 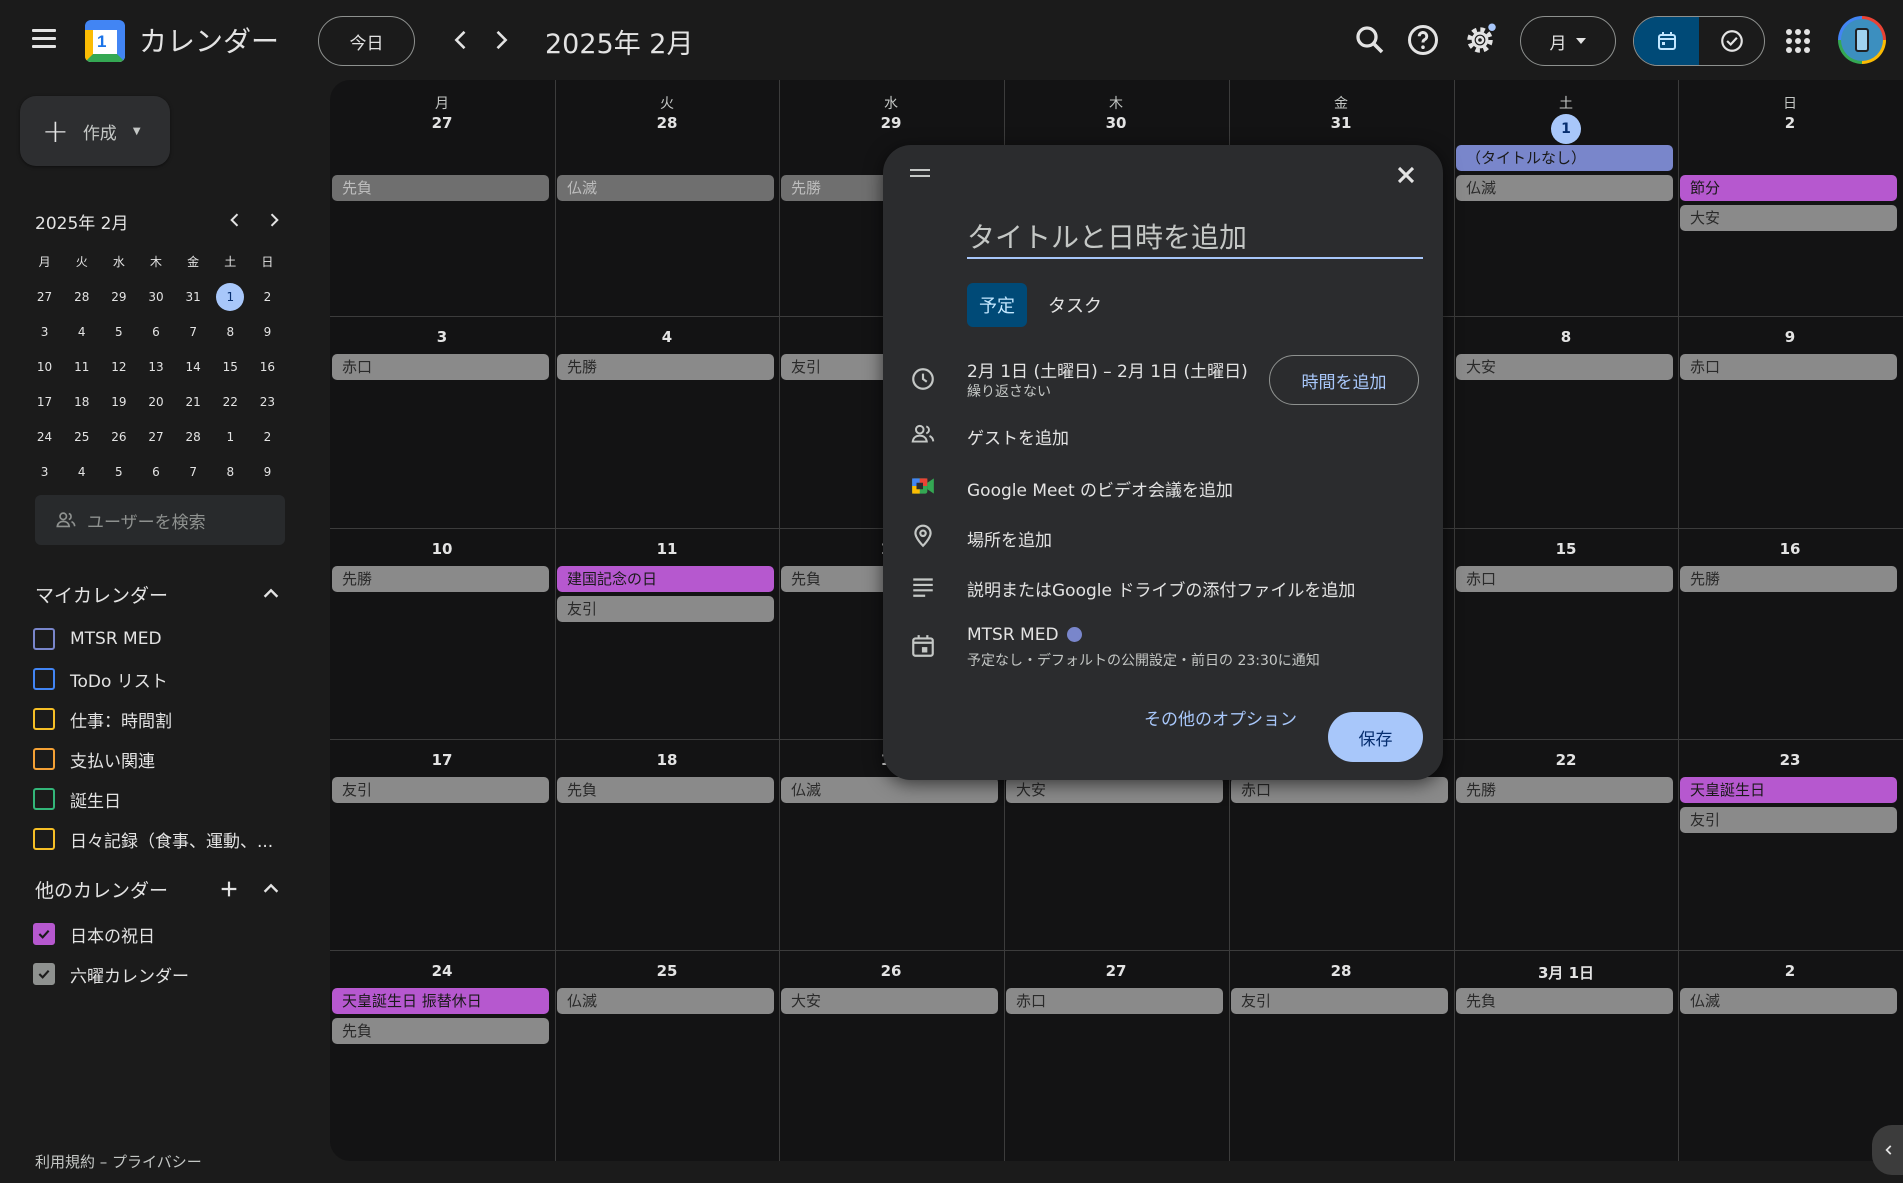 I want to click on google-apps-icon, so click(x=1798, y=41).